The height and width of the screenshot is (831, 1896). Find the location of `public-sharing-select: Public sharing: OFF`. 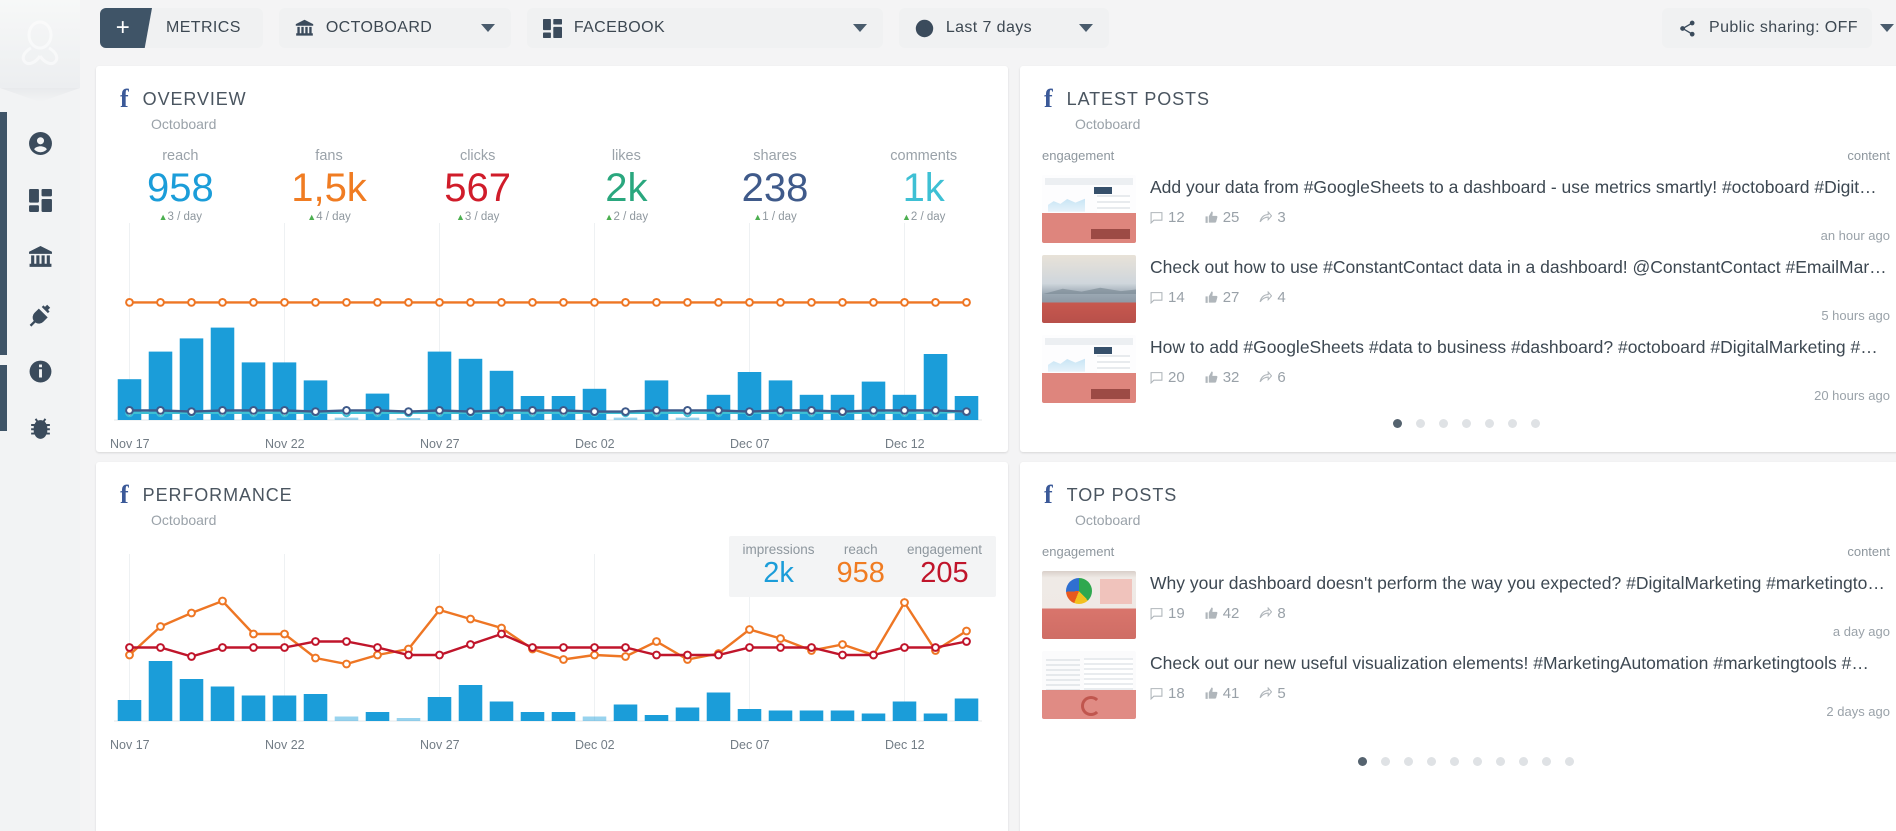

public-sharing-select: Public sharing: OFF is located at coordinates (1778, 28).